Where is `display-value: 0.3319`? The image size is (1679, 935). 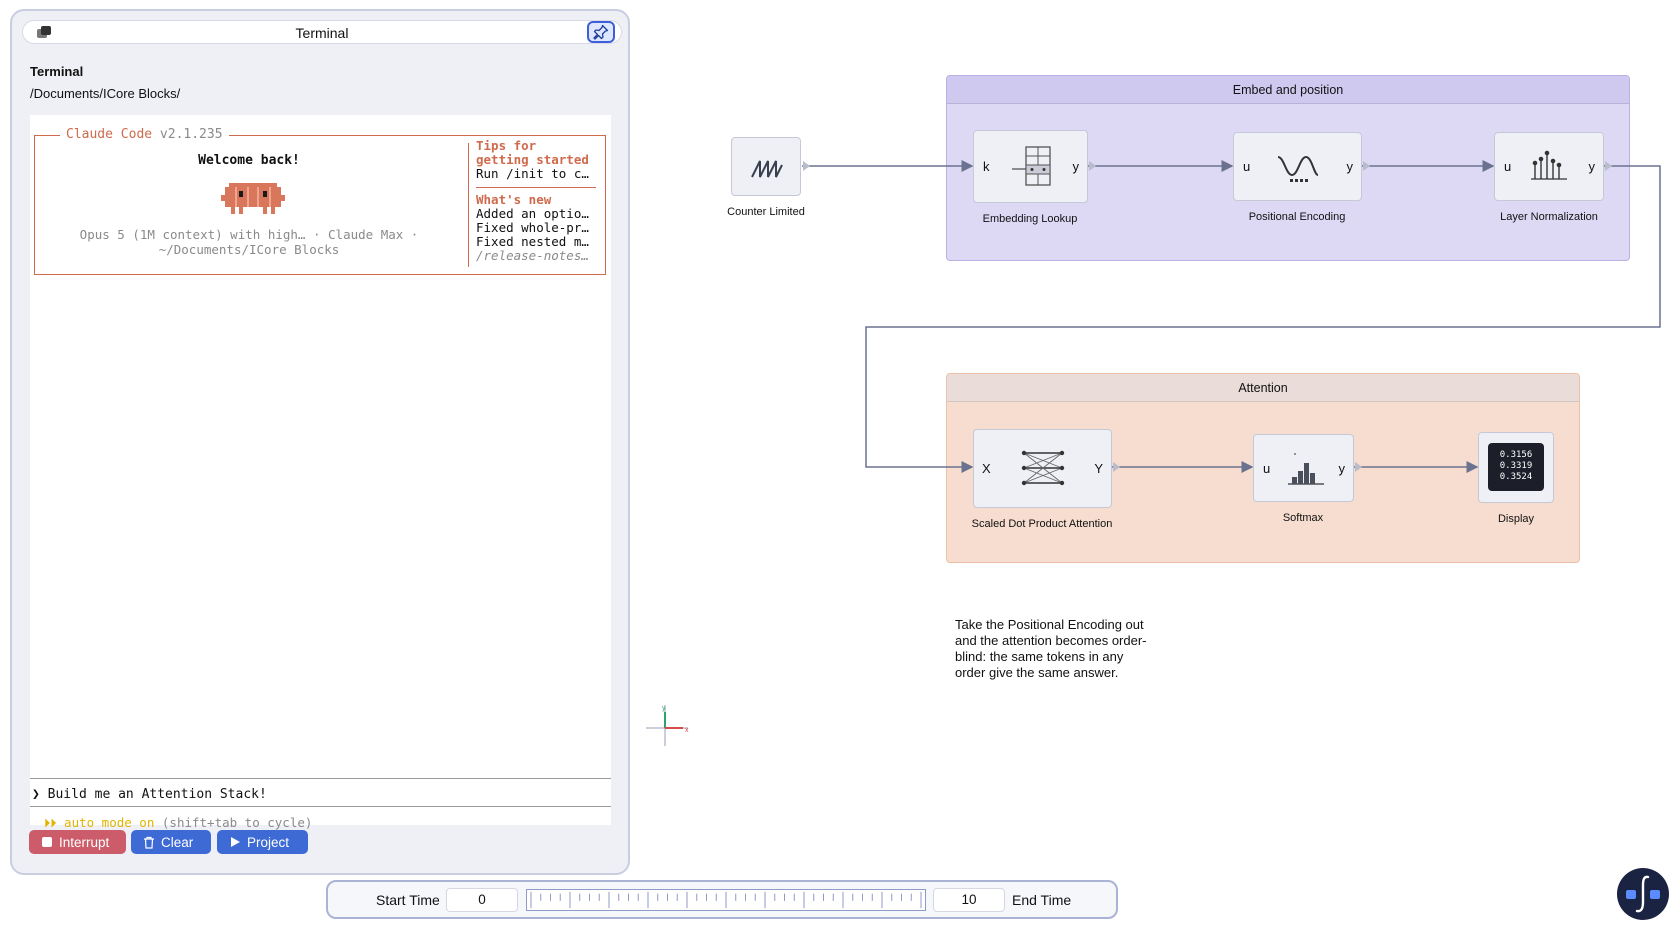 display-value: 0.3319 is located at coordinates (1516, 466).